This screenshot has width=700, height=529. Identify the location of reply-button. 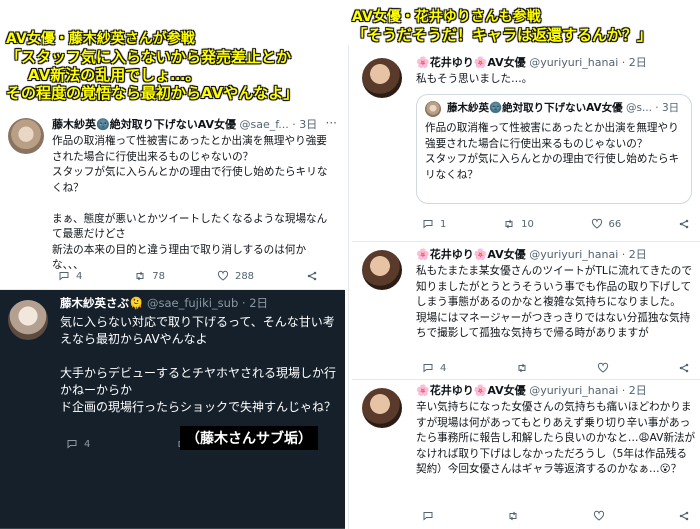
(428, 516).